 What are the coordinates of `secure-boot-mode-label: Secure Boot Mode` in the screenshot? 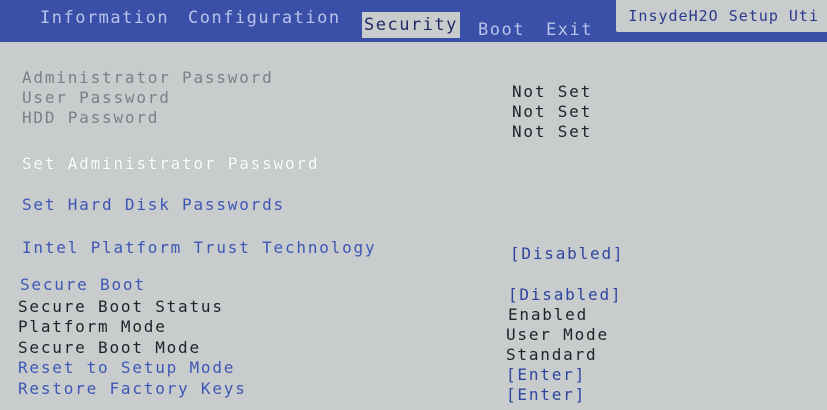 It's located at (109, 347).